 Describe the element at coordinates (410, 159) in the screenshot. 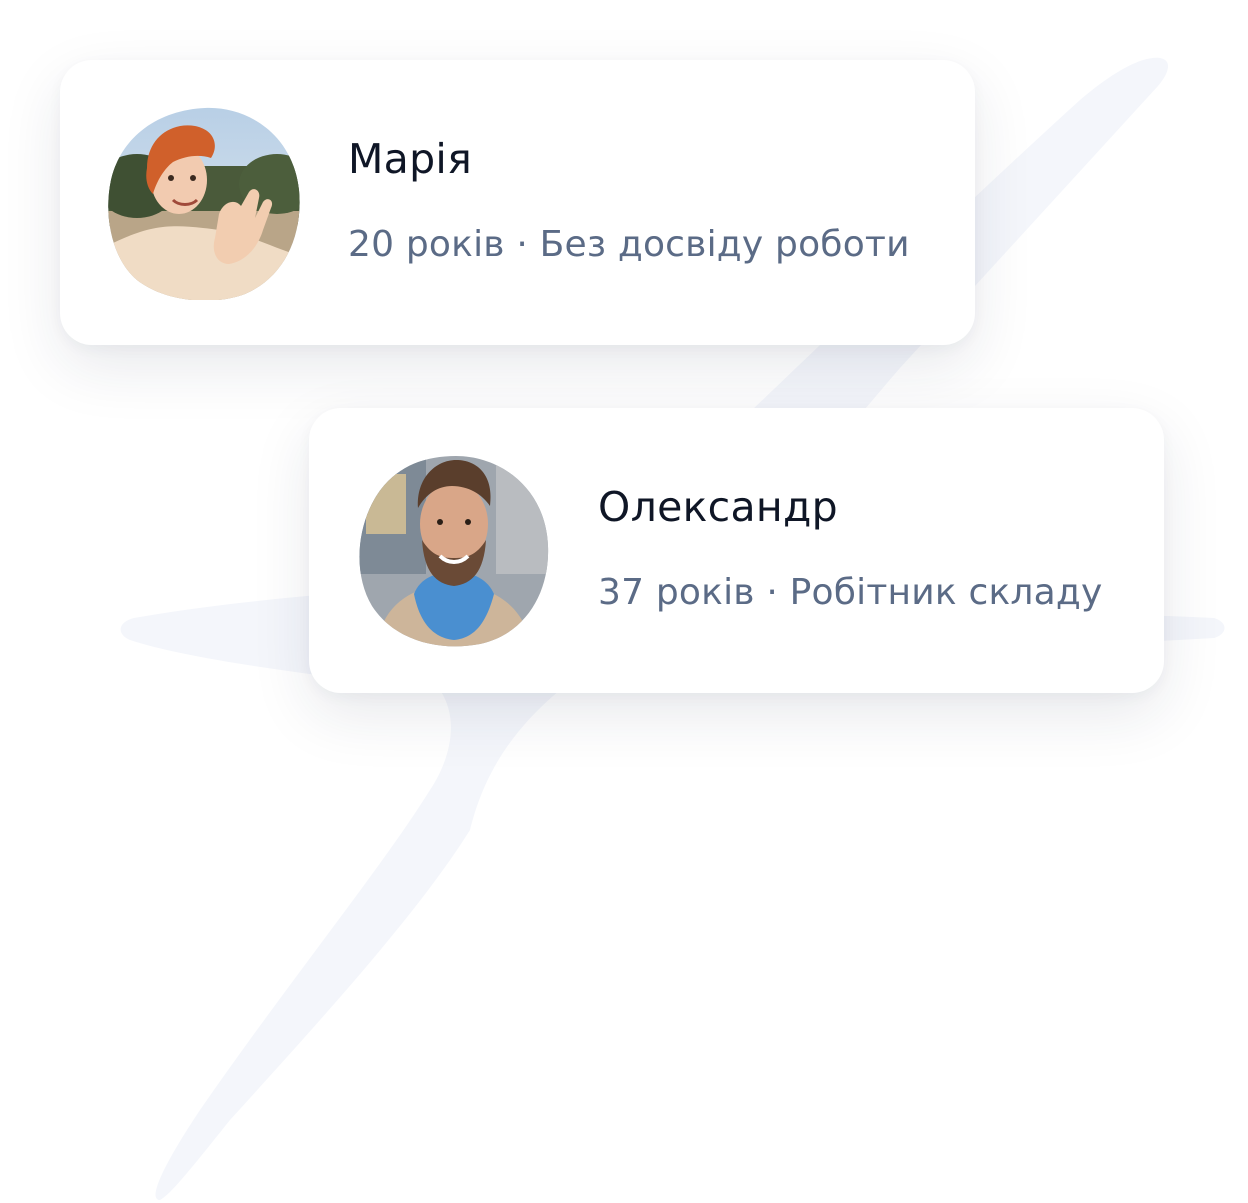

I see `profile-name: Марія` at that location.